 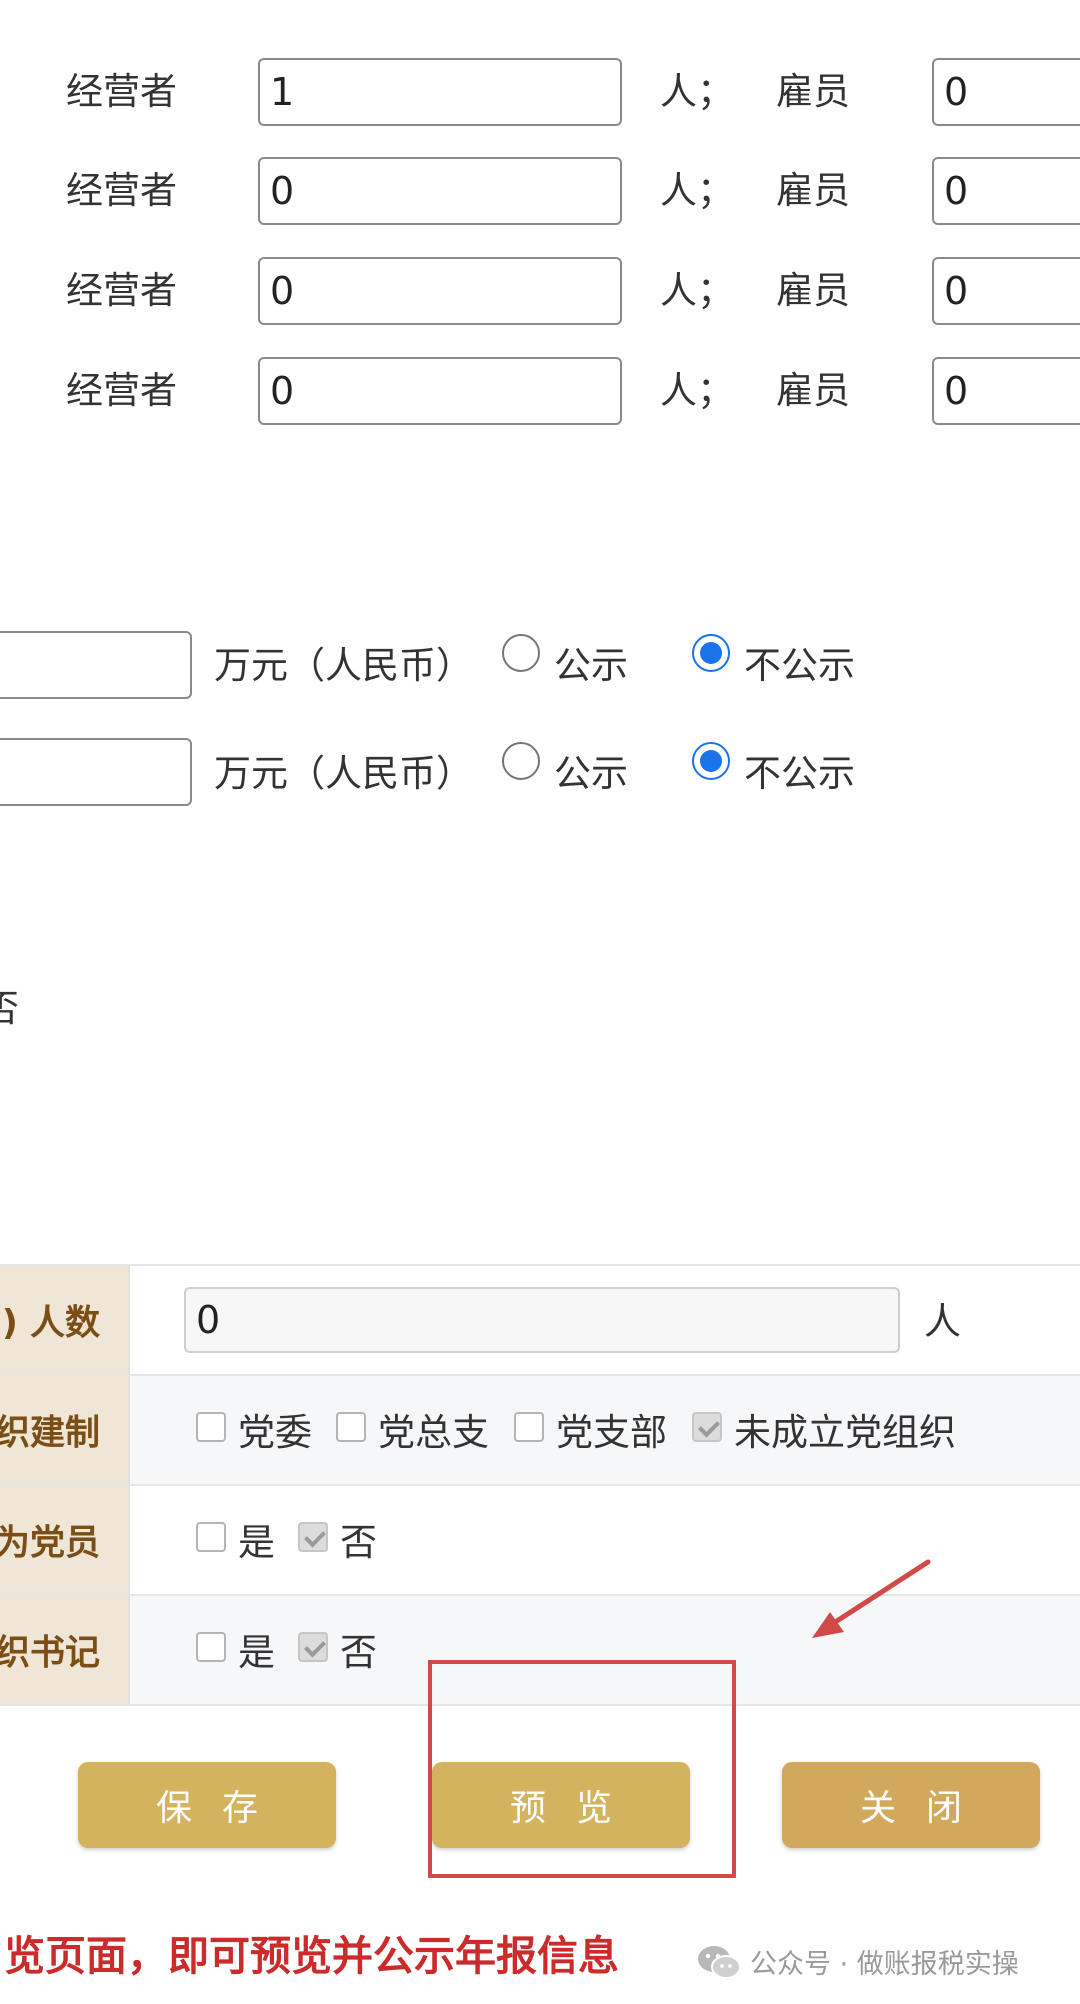 I want to click on member-count-header: ) 人数, so click(x=50, y=1323).